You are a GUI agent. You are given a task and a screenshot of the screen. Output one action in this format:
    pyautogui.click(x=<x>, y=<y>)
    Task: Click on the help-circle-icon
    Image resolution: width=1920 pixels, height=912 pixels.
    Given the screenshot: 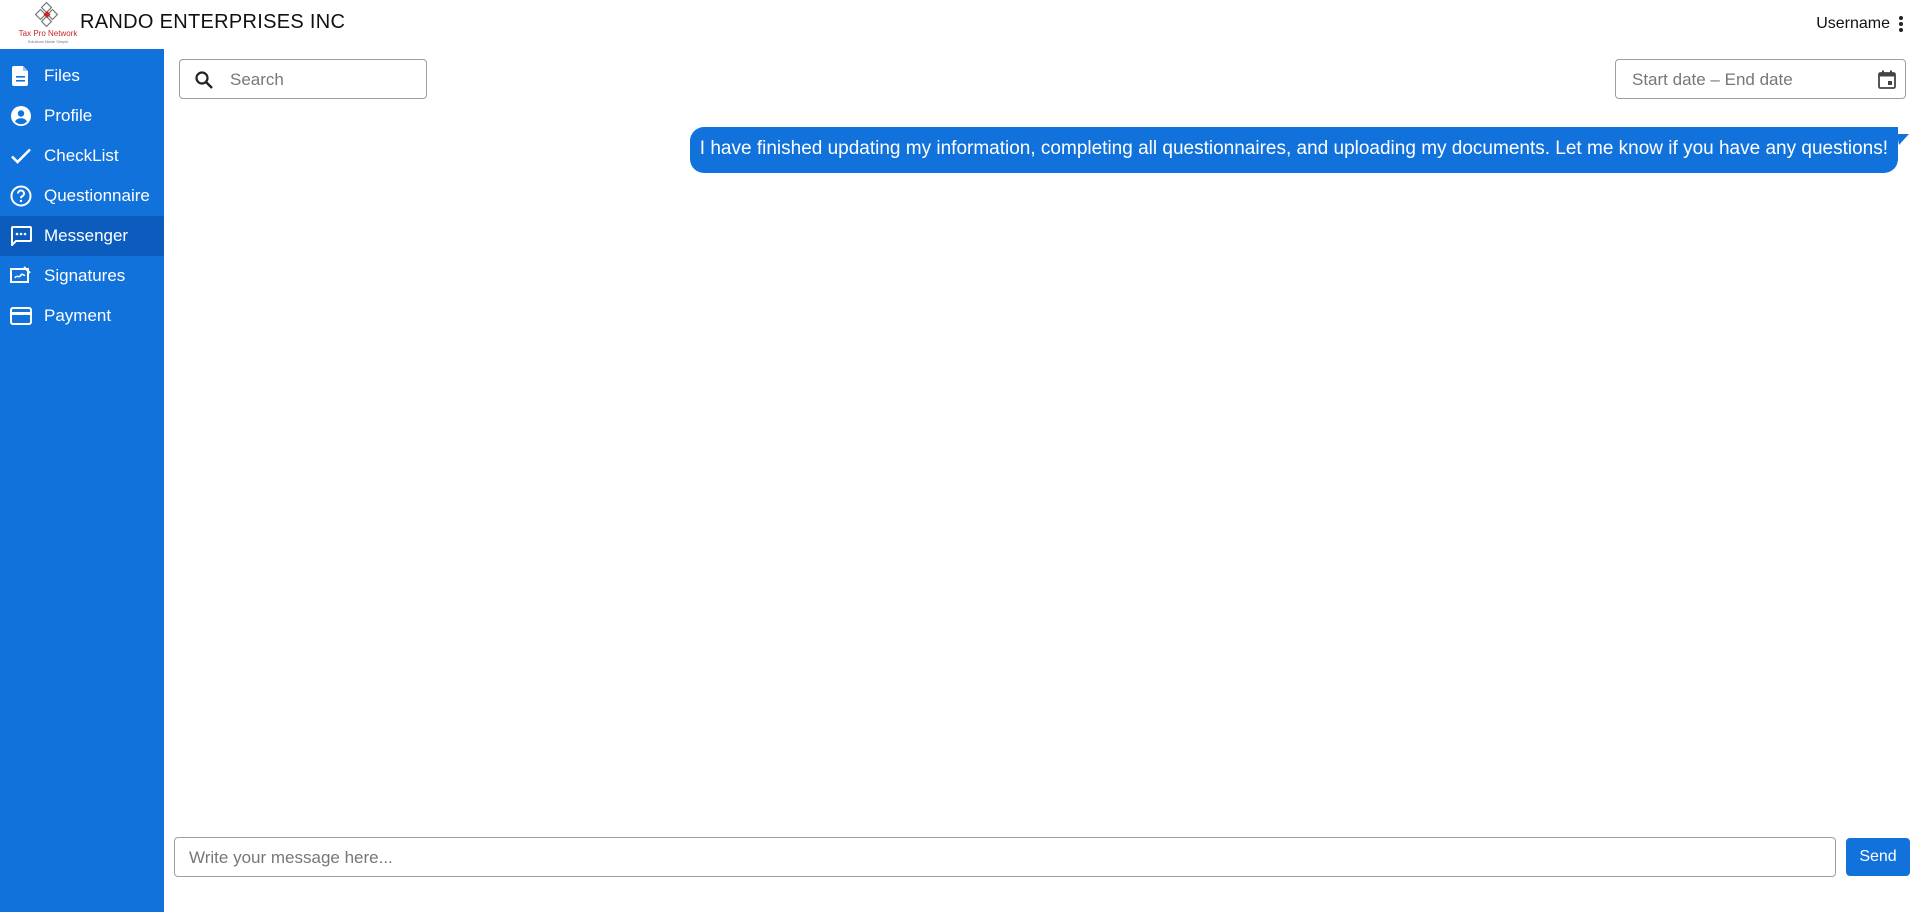 What is the action you would take?
    pyautogui.click(x=21, y=196)
    